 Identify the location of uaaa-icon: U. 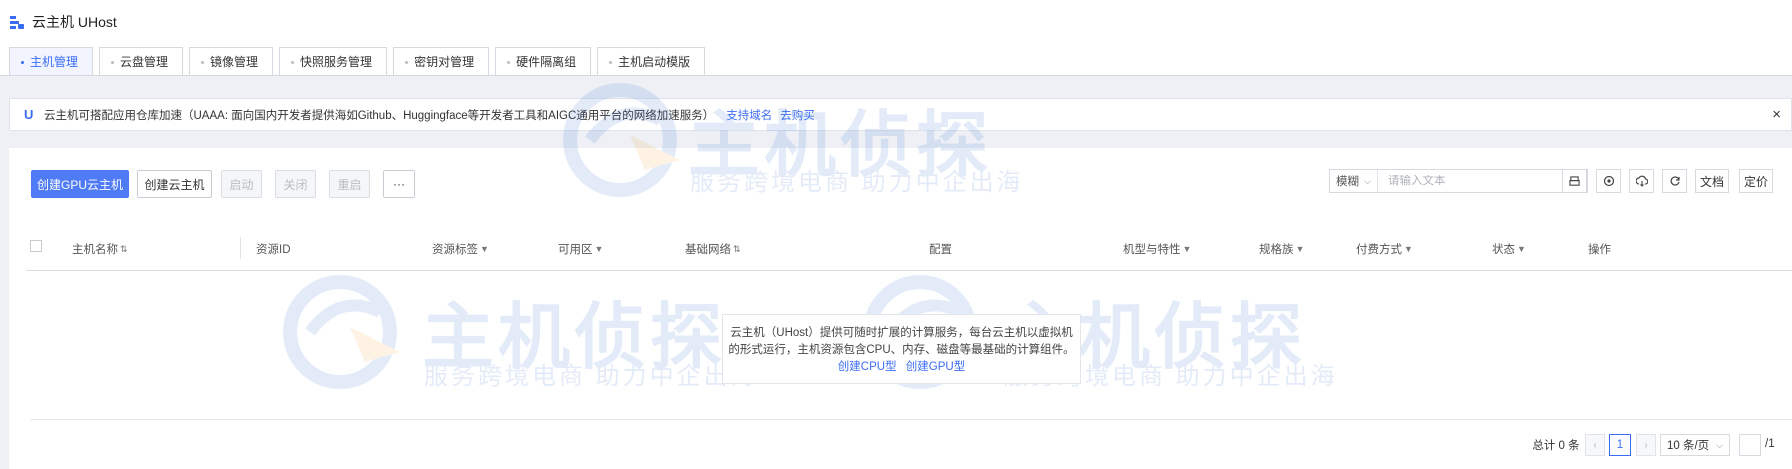
(29, 114).